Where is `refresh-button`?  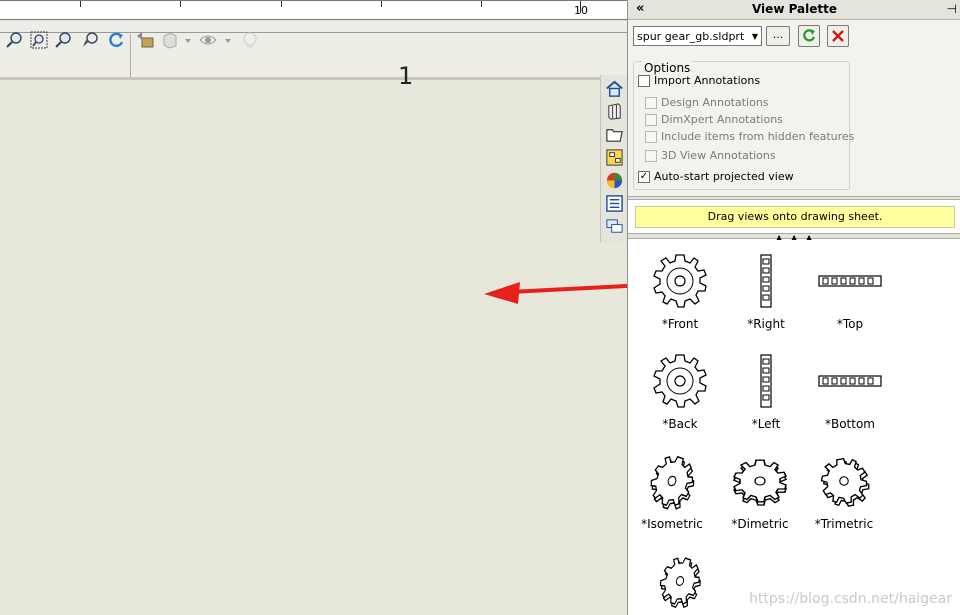 refresh-button is located at coordinates (809, 36).